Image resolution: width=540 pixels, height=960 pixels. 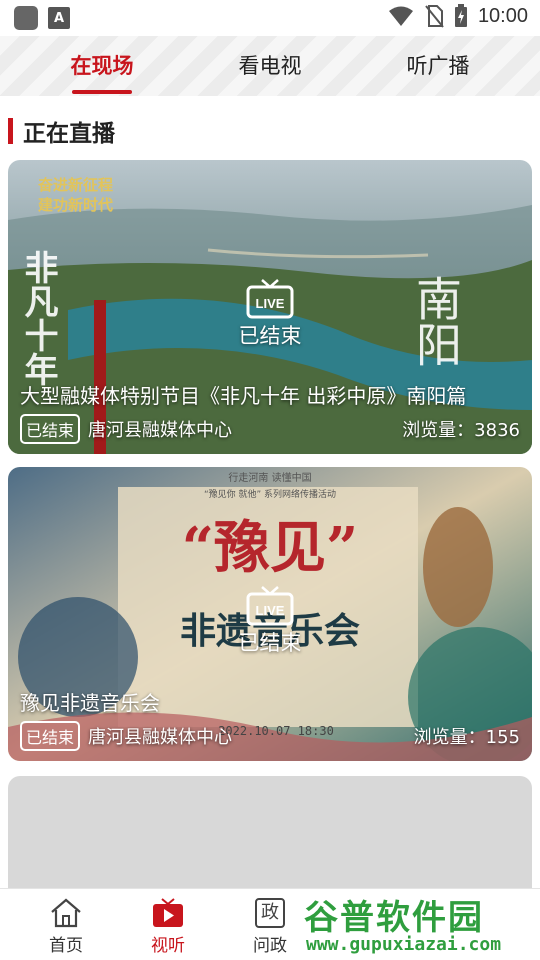 I want to click on nav-video-label: 视听, so click(x=168, y=946).